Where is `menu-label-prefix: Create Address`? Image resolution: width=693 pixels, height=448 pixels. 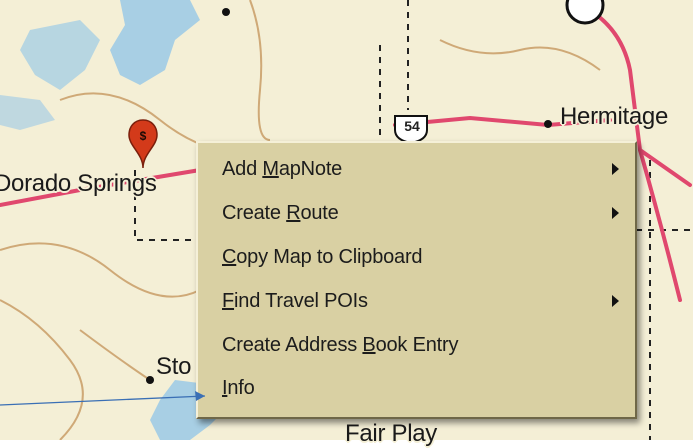 menu-label-prefix: Create Address is located at coordinates (292, 344).